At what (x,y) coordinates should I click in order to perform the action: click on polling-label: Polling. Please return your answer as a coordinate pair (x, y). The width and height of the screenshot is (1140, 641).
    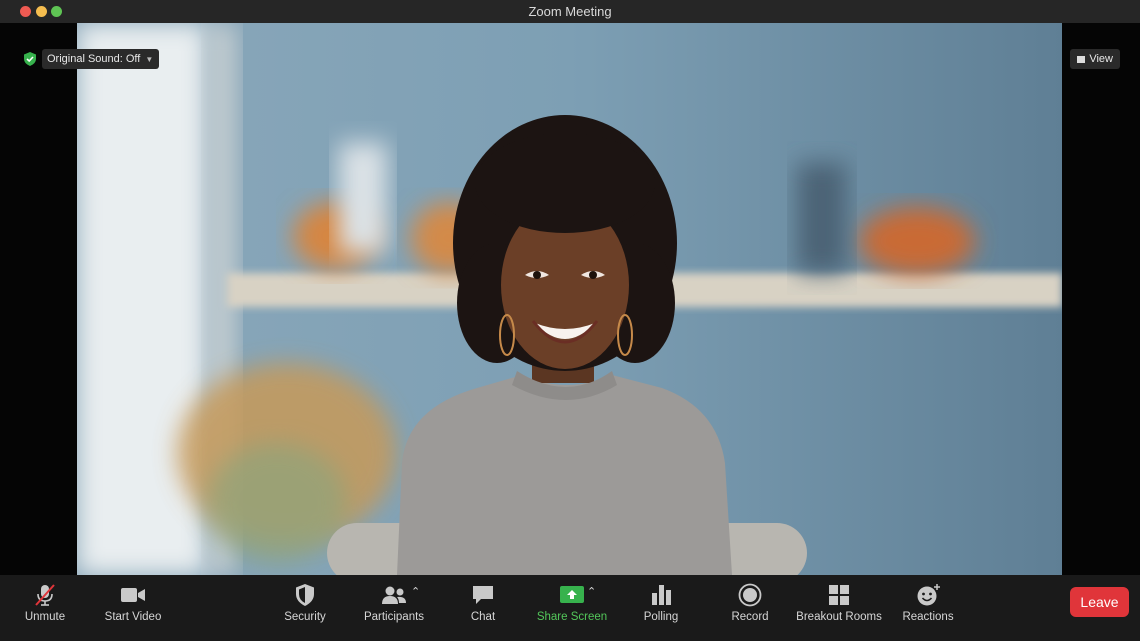
    Looking at the image, I should click on (661, 617).